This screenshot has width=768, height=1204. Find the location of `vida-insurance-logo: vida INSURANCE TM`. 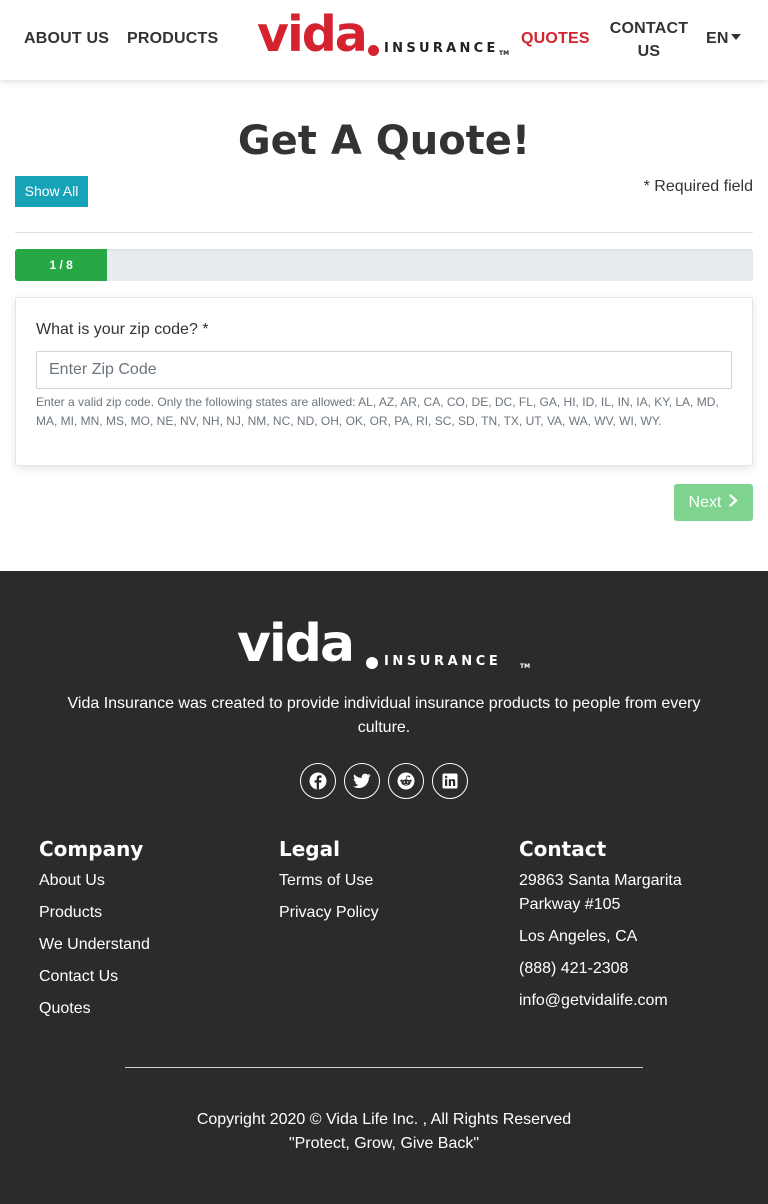

vida-insurance-logo: vida INSURANCE TM is located at coordinates (383, 35).